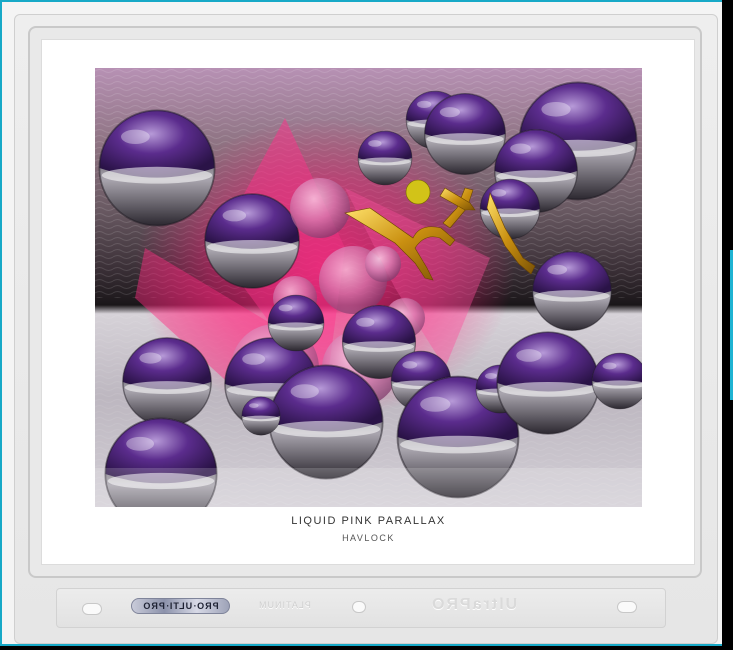 The image size is (733, 650). I want to click on brand-hologram-badge: PRO·ULTI·PRO, so click(180, 606).